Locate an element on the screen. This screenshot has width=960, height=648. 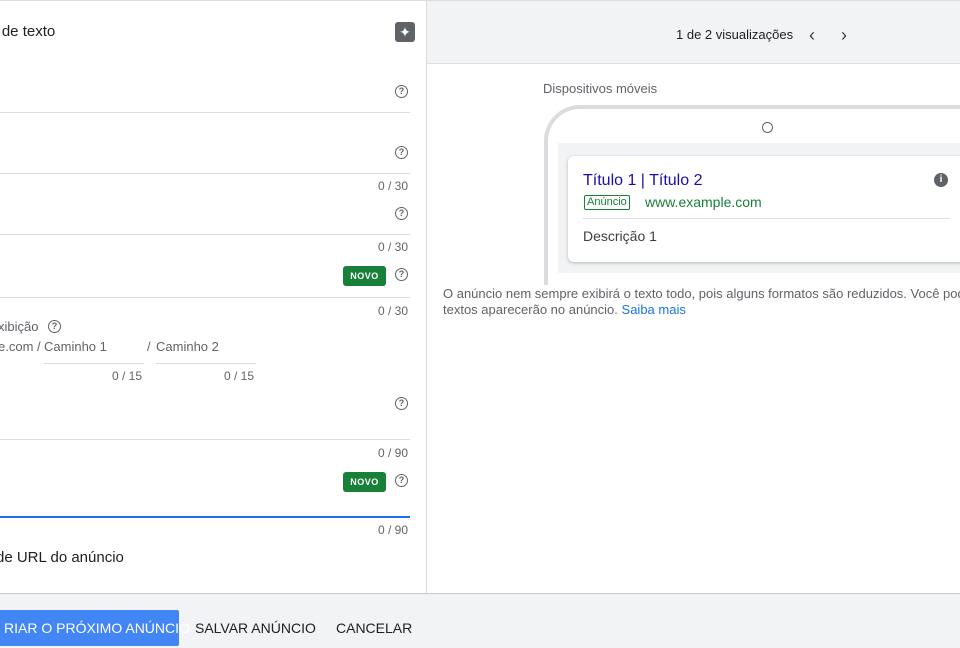
info-icon: i is located at coordinates (941, 180).